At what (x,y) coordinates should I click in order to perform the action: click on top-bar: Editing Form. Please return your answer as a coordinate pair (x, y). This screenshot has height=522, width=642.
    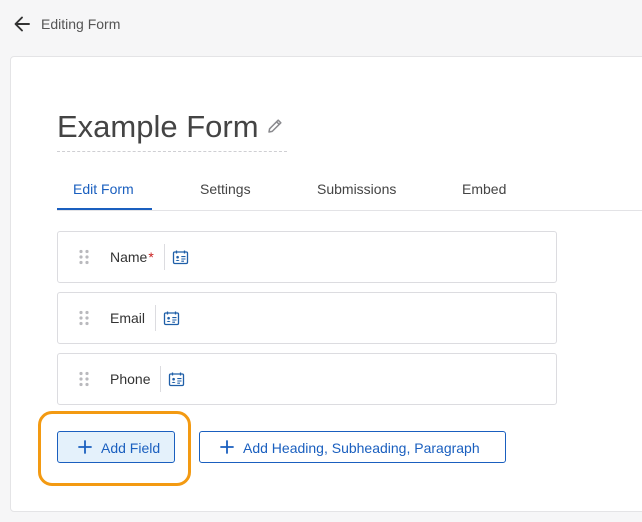
    Looking at the image, I should click on (321, 24).